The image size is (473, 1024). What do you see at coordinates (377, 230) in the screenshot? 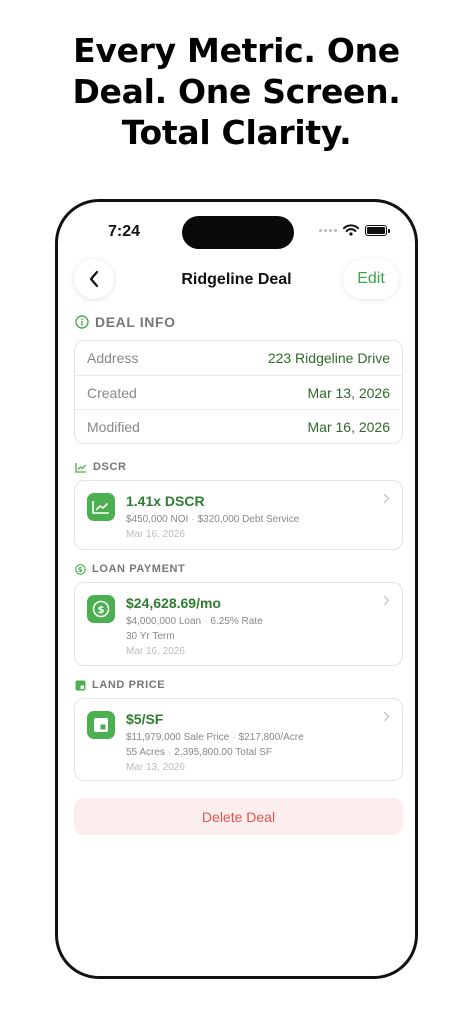
I see `battery-icon` at bounding box center [377, 230].